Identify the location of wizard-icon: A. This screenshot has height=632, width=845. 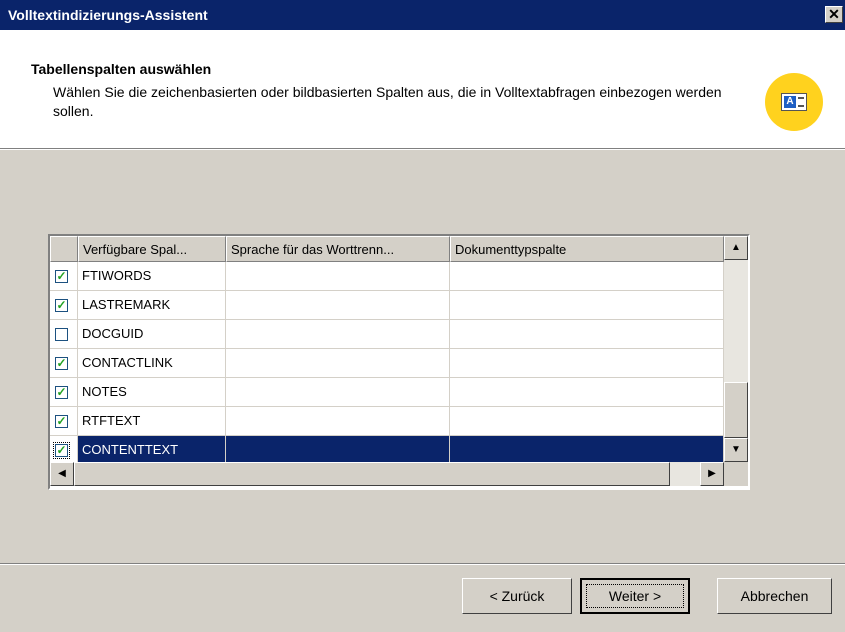
(794, 102).